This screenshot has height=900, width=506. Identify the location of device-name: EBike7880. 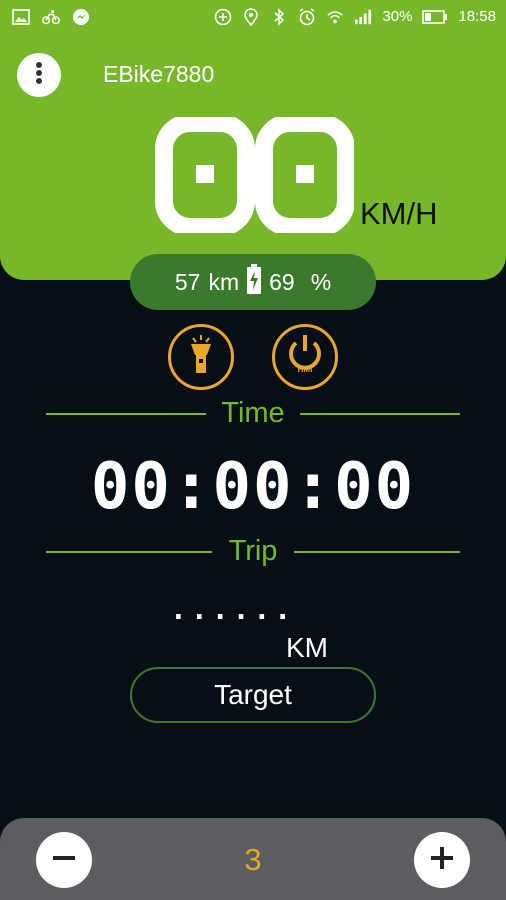
(159, 74).